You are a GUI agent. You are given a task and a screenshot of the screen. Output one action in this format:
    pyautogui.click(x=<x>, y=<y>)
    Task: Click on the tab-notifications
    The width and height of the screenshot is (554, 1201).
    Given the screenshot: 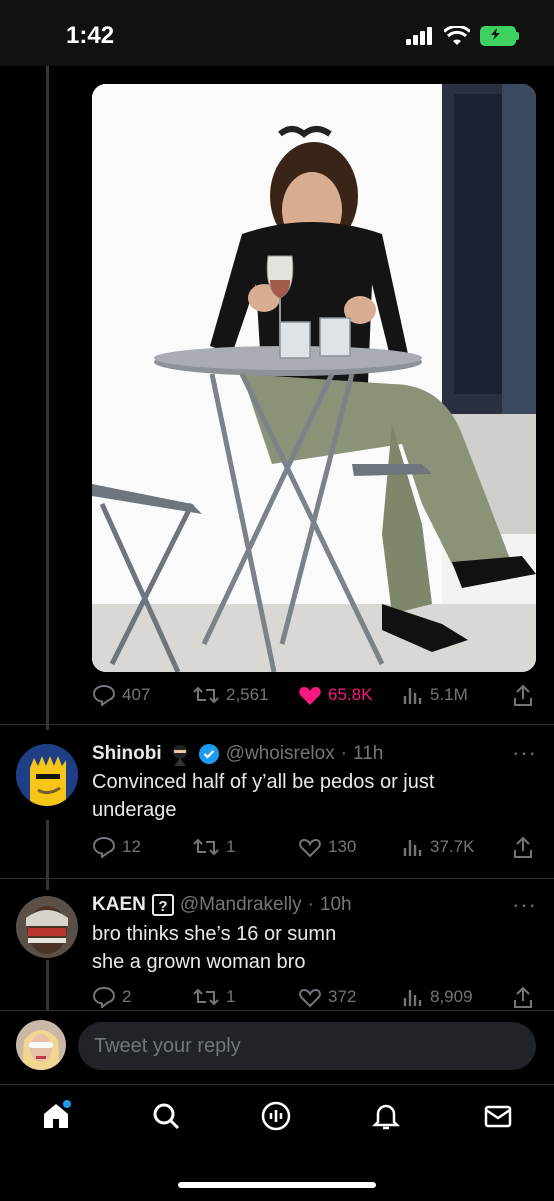 What is the action you would take?
    pyautogui.click(x=386, y=1118)
    